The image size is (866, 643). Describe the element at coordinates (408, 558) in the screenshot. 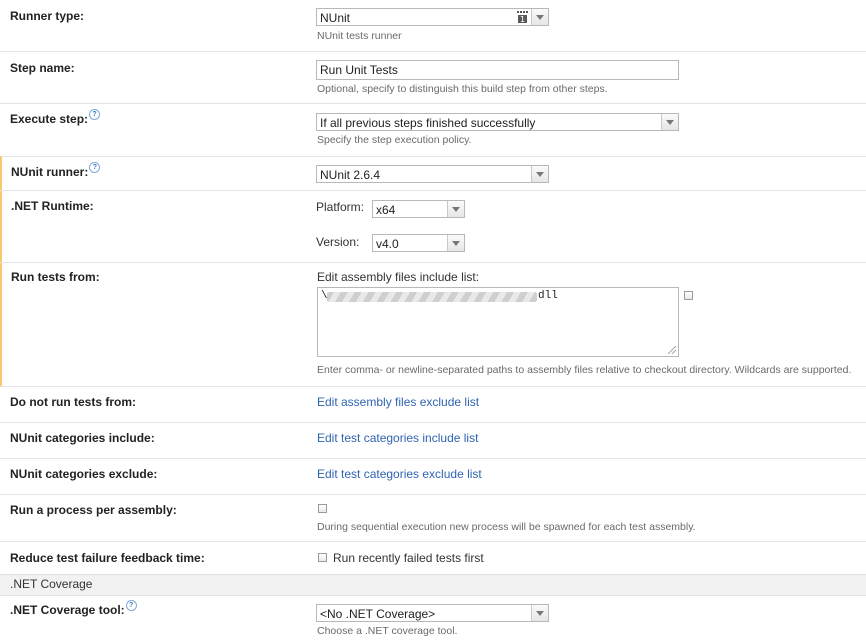

I see `run-failed-first-label: Run recently failed tests first` at that location.